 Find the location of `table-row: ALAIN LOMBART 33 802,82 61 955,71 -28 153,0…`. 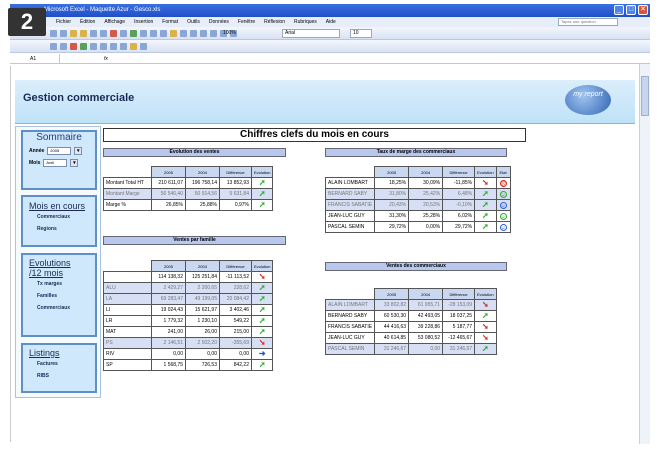

table-row: ALAIN LOMBART 33 802,82 61 955,71 -28 153,0… is located at coordinates (410, 305).